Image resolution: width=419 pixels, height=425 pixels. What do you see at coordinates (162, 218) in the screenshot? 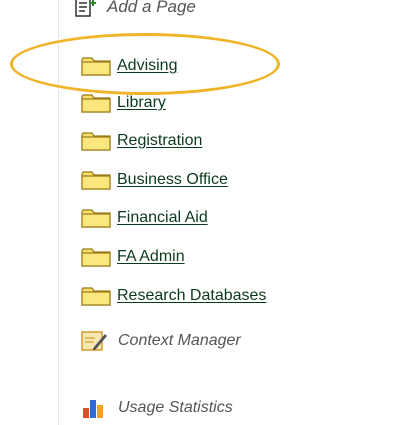
I see `folder-link: Financial Aid` at bounding box center [162, 218].